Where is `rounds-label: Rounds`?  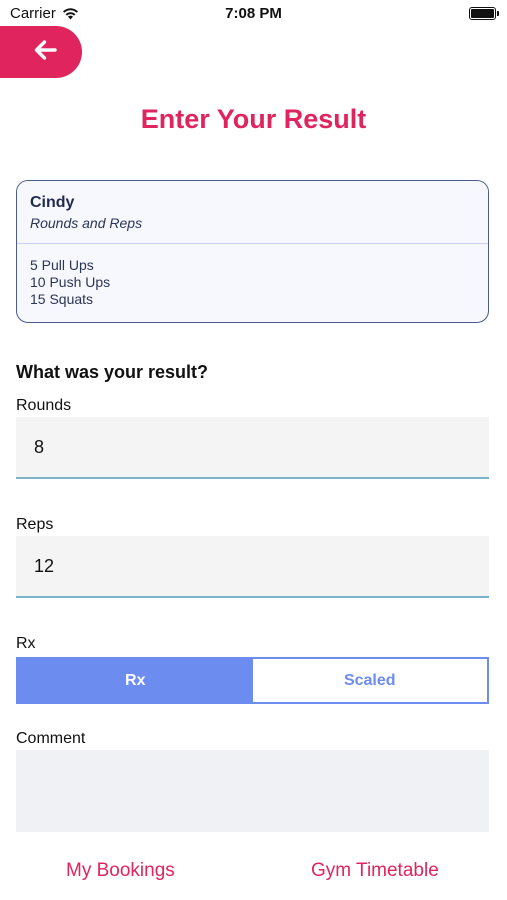
rounds-label: Rounds is located at coordinates (44, 405).